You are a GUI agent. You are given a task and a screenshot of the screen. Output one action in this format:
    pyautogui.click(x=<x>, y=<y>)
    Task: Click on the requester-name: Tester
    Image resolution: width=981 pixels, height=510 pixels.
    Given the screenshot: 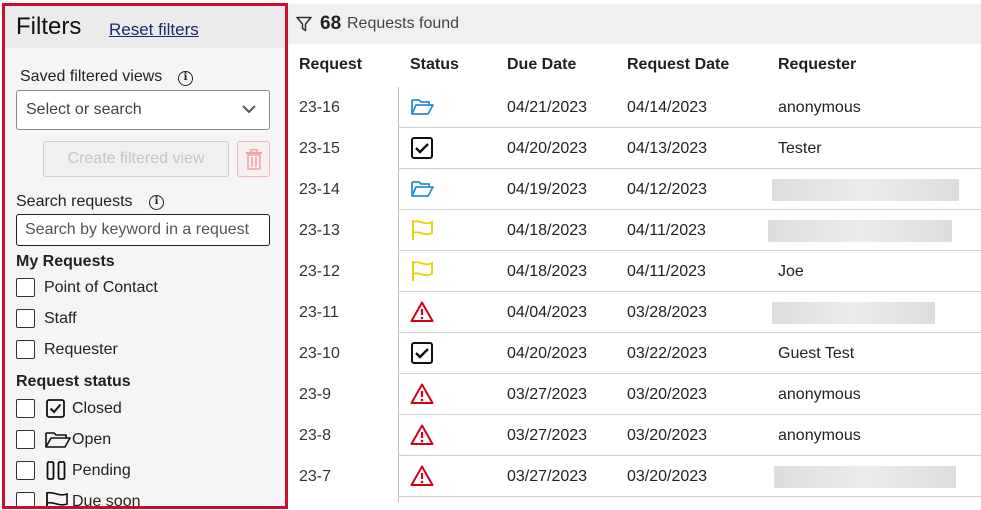 What is the action you would take?
    pyautogui.click(x=800, y=148)
    